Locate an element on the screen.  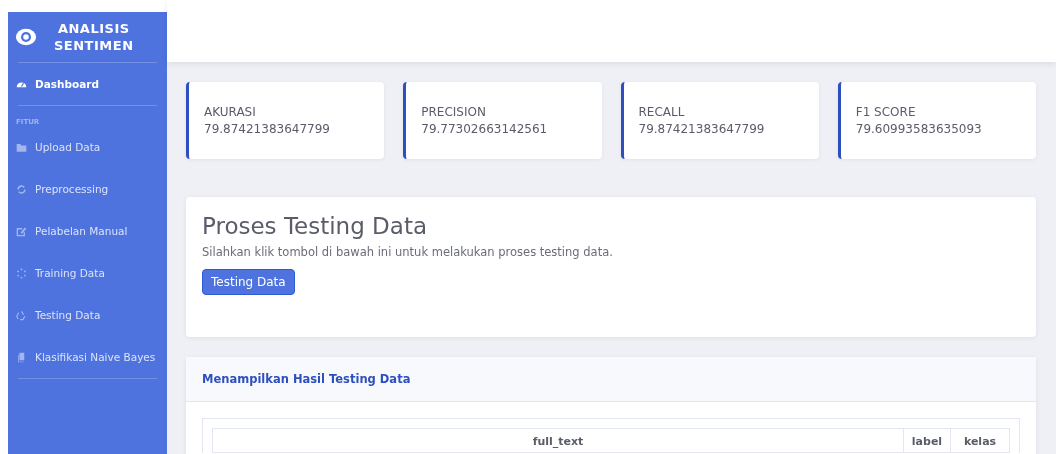
sidebar-item: Testing Data is located at coordinates (87, 315).